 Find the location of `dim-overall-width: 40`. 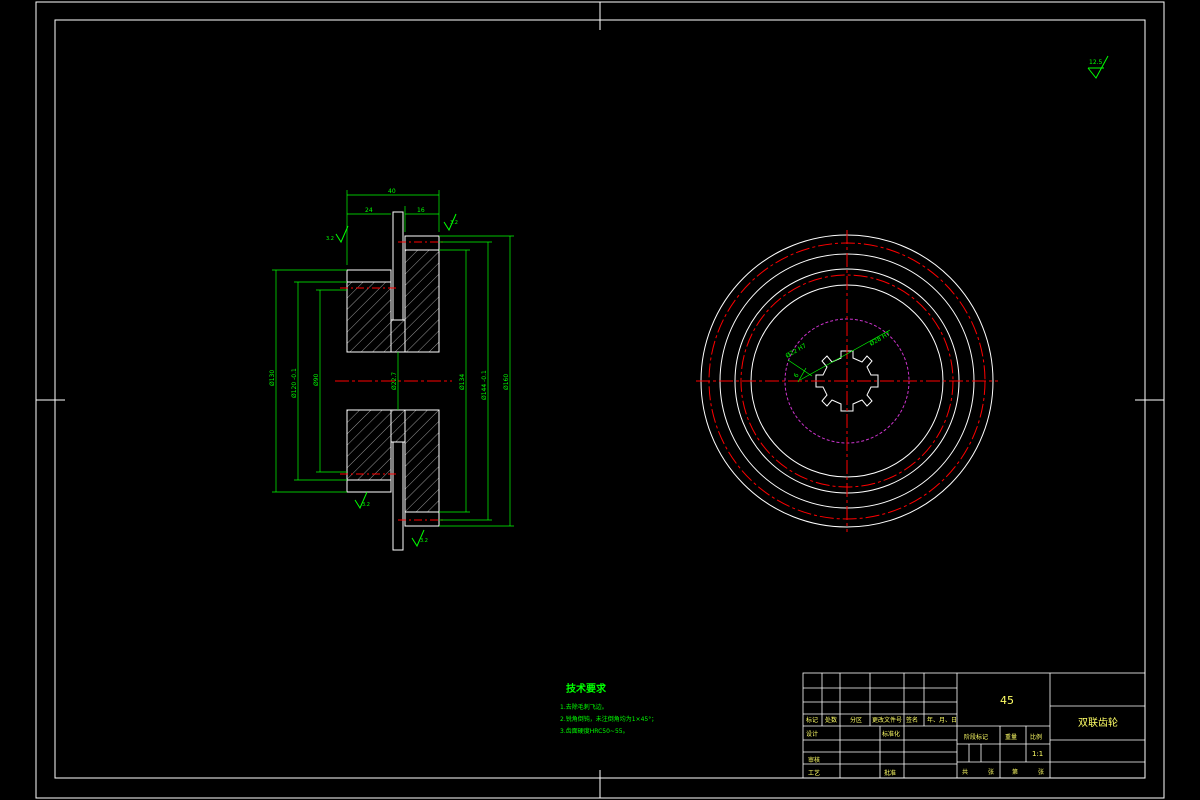

dim-overall-width: 40 is located at coordinates (392, 191).